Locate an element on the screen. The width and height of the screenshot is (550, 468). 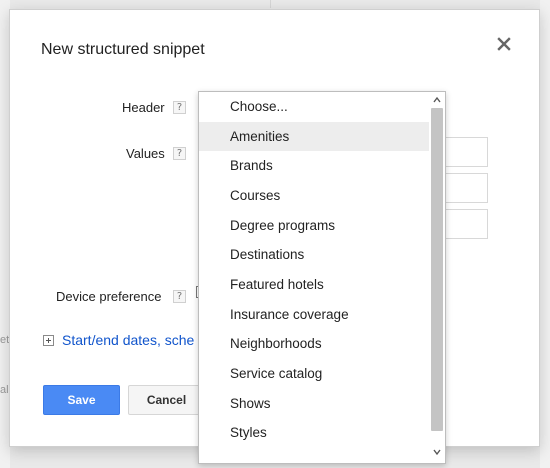
device-preference-label: Device preference is located at coordinates (109, 296).